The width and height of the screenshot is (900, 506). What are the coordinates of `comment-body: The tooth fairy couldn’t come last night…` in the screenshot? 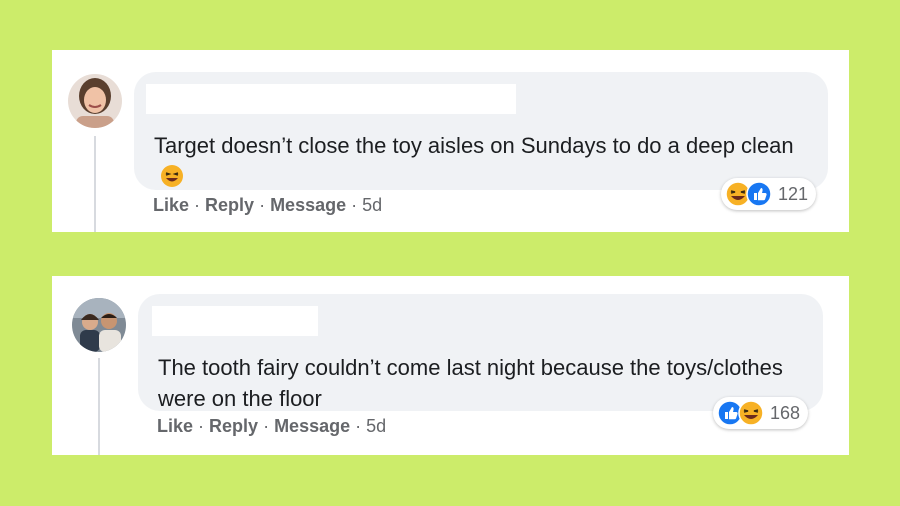 It's located at (470, 383).